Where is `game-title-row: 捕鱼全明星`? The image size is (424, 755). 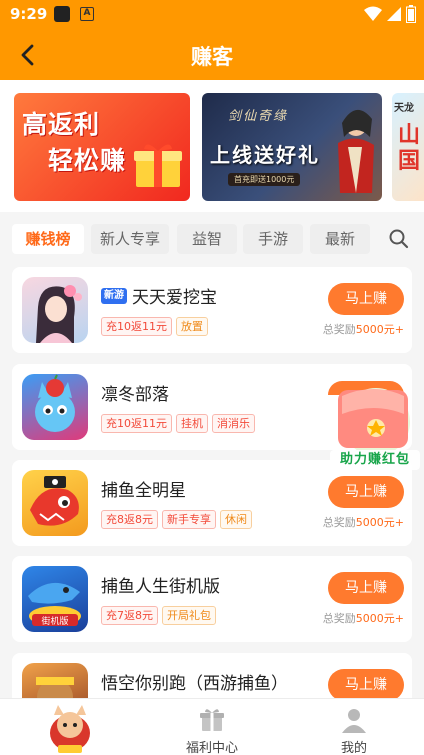 game-title-row: 捕鱼全明星 is located at coordinates (143, 488).